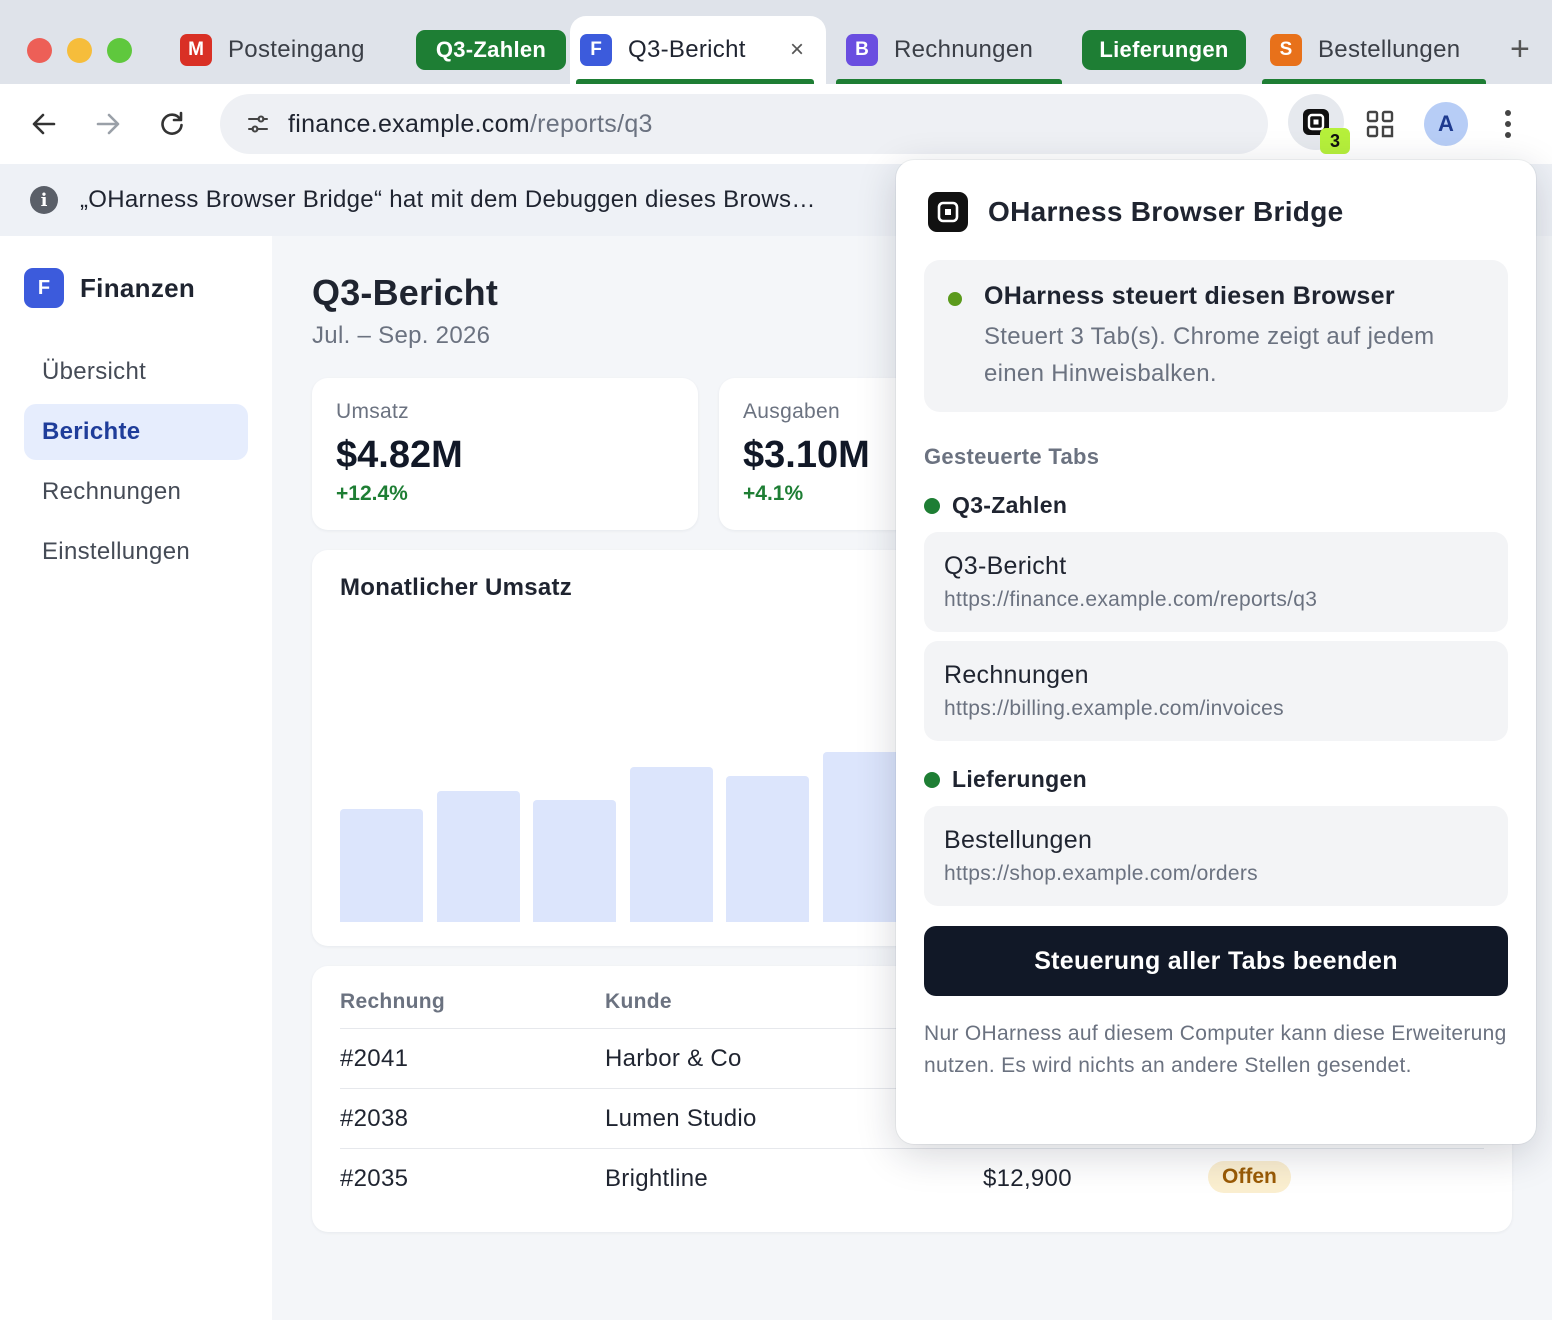  Describe the element at coordinates (119, 50) in the screenshot. I see `maximize-window-button` at that location.